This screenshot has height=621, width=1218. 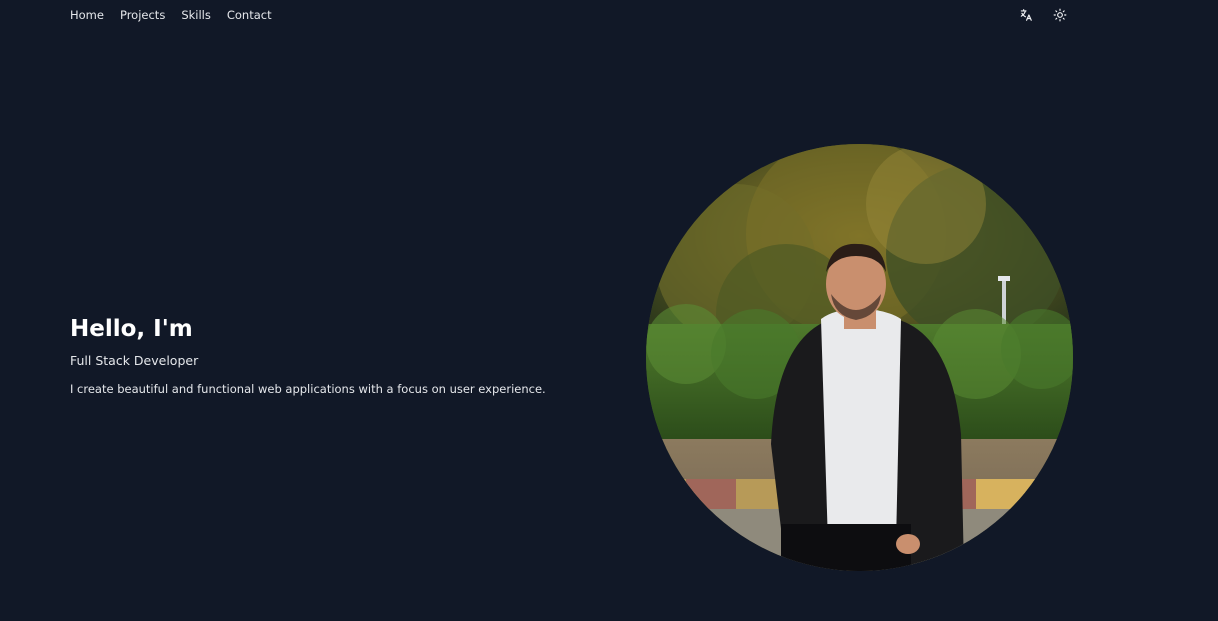 I want to click on main-nav: Home Projects Skills Contact, so click(x=171, y=15).